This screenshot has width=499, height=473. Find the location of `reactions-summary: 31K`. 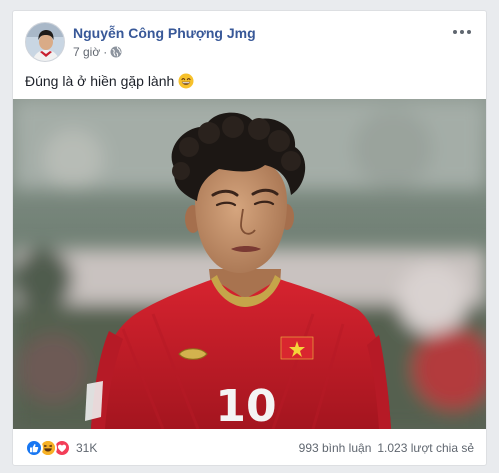

reactions-summary: 31K is located at coordinates (61, 448).